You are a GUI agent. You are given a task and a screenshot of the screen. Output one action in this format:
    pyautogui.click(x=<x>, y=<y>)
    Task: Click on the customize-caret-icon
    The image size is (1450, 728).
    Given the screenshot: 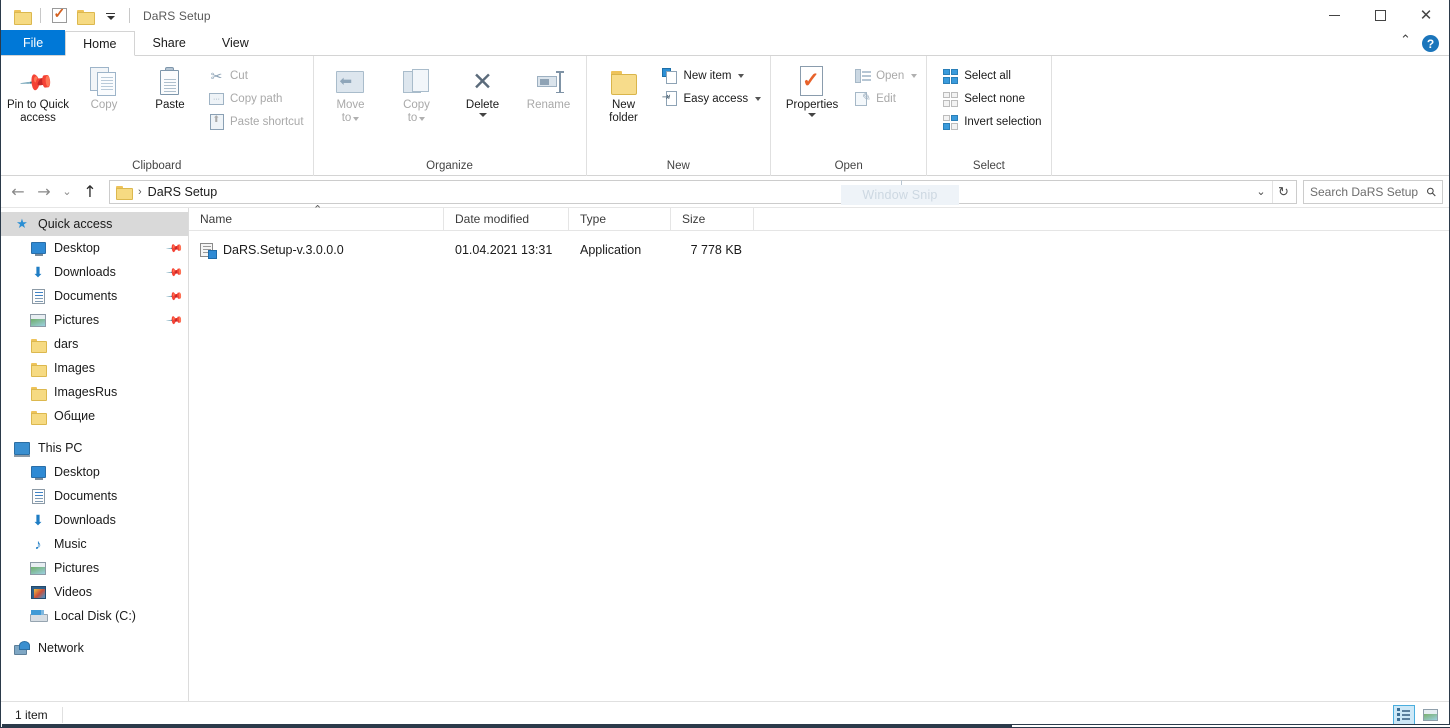 What is the action you would take?
    pyautogui.click(x=111, y=16)
    